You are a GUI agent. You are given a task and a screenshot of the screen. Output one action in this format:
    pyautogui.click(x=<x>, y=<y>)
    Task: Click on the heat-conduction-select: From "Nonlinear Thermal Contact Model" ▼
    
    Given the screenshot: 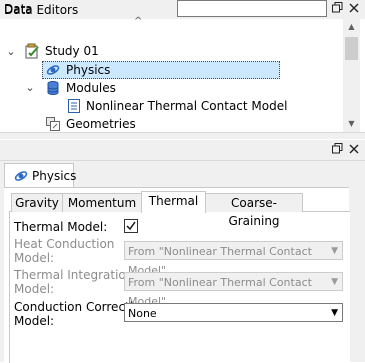 What is the action you would take?
    pyautogui.click(x=233, y=259)
    